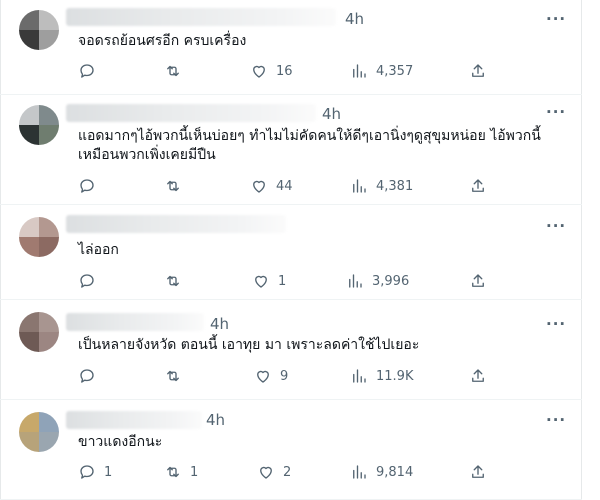  I want to click on like-count: 1, so click(282, 281).